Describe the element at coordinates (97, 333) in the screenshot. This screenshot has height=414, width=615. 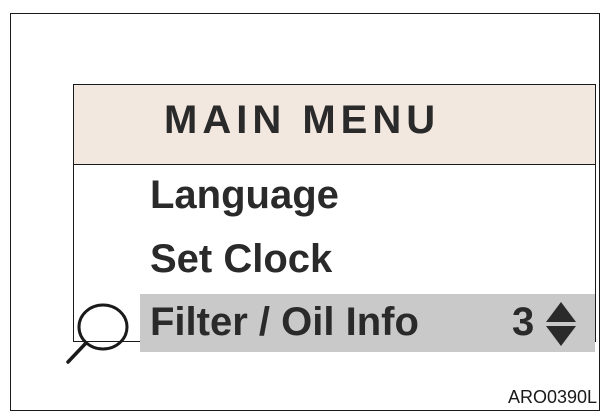
I see `magnifier-icon` at that location.